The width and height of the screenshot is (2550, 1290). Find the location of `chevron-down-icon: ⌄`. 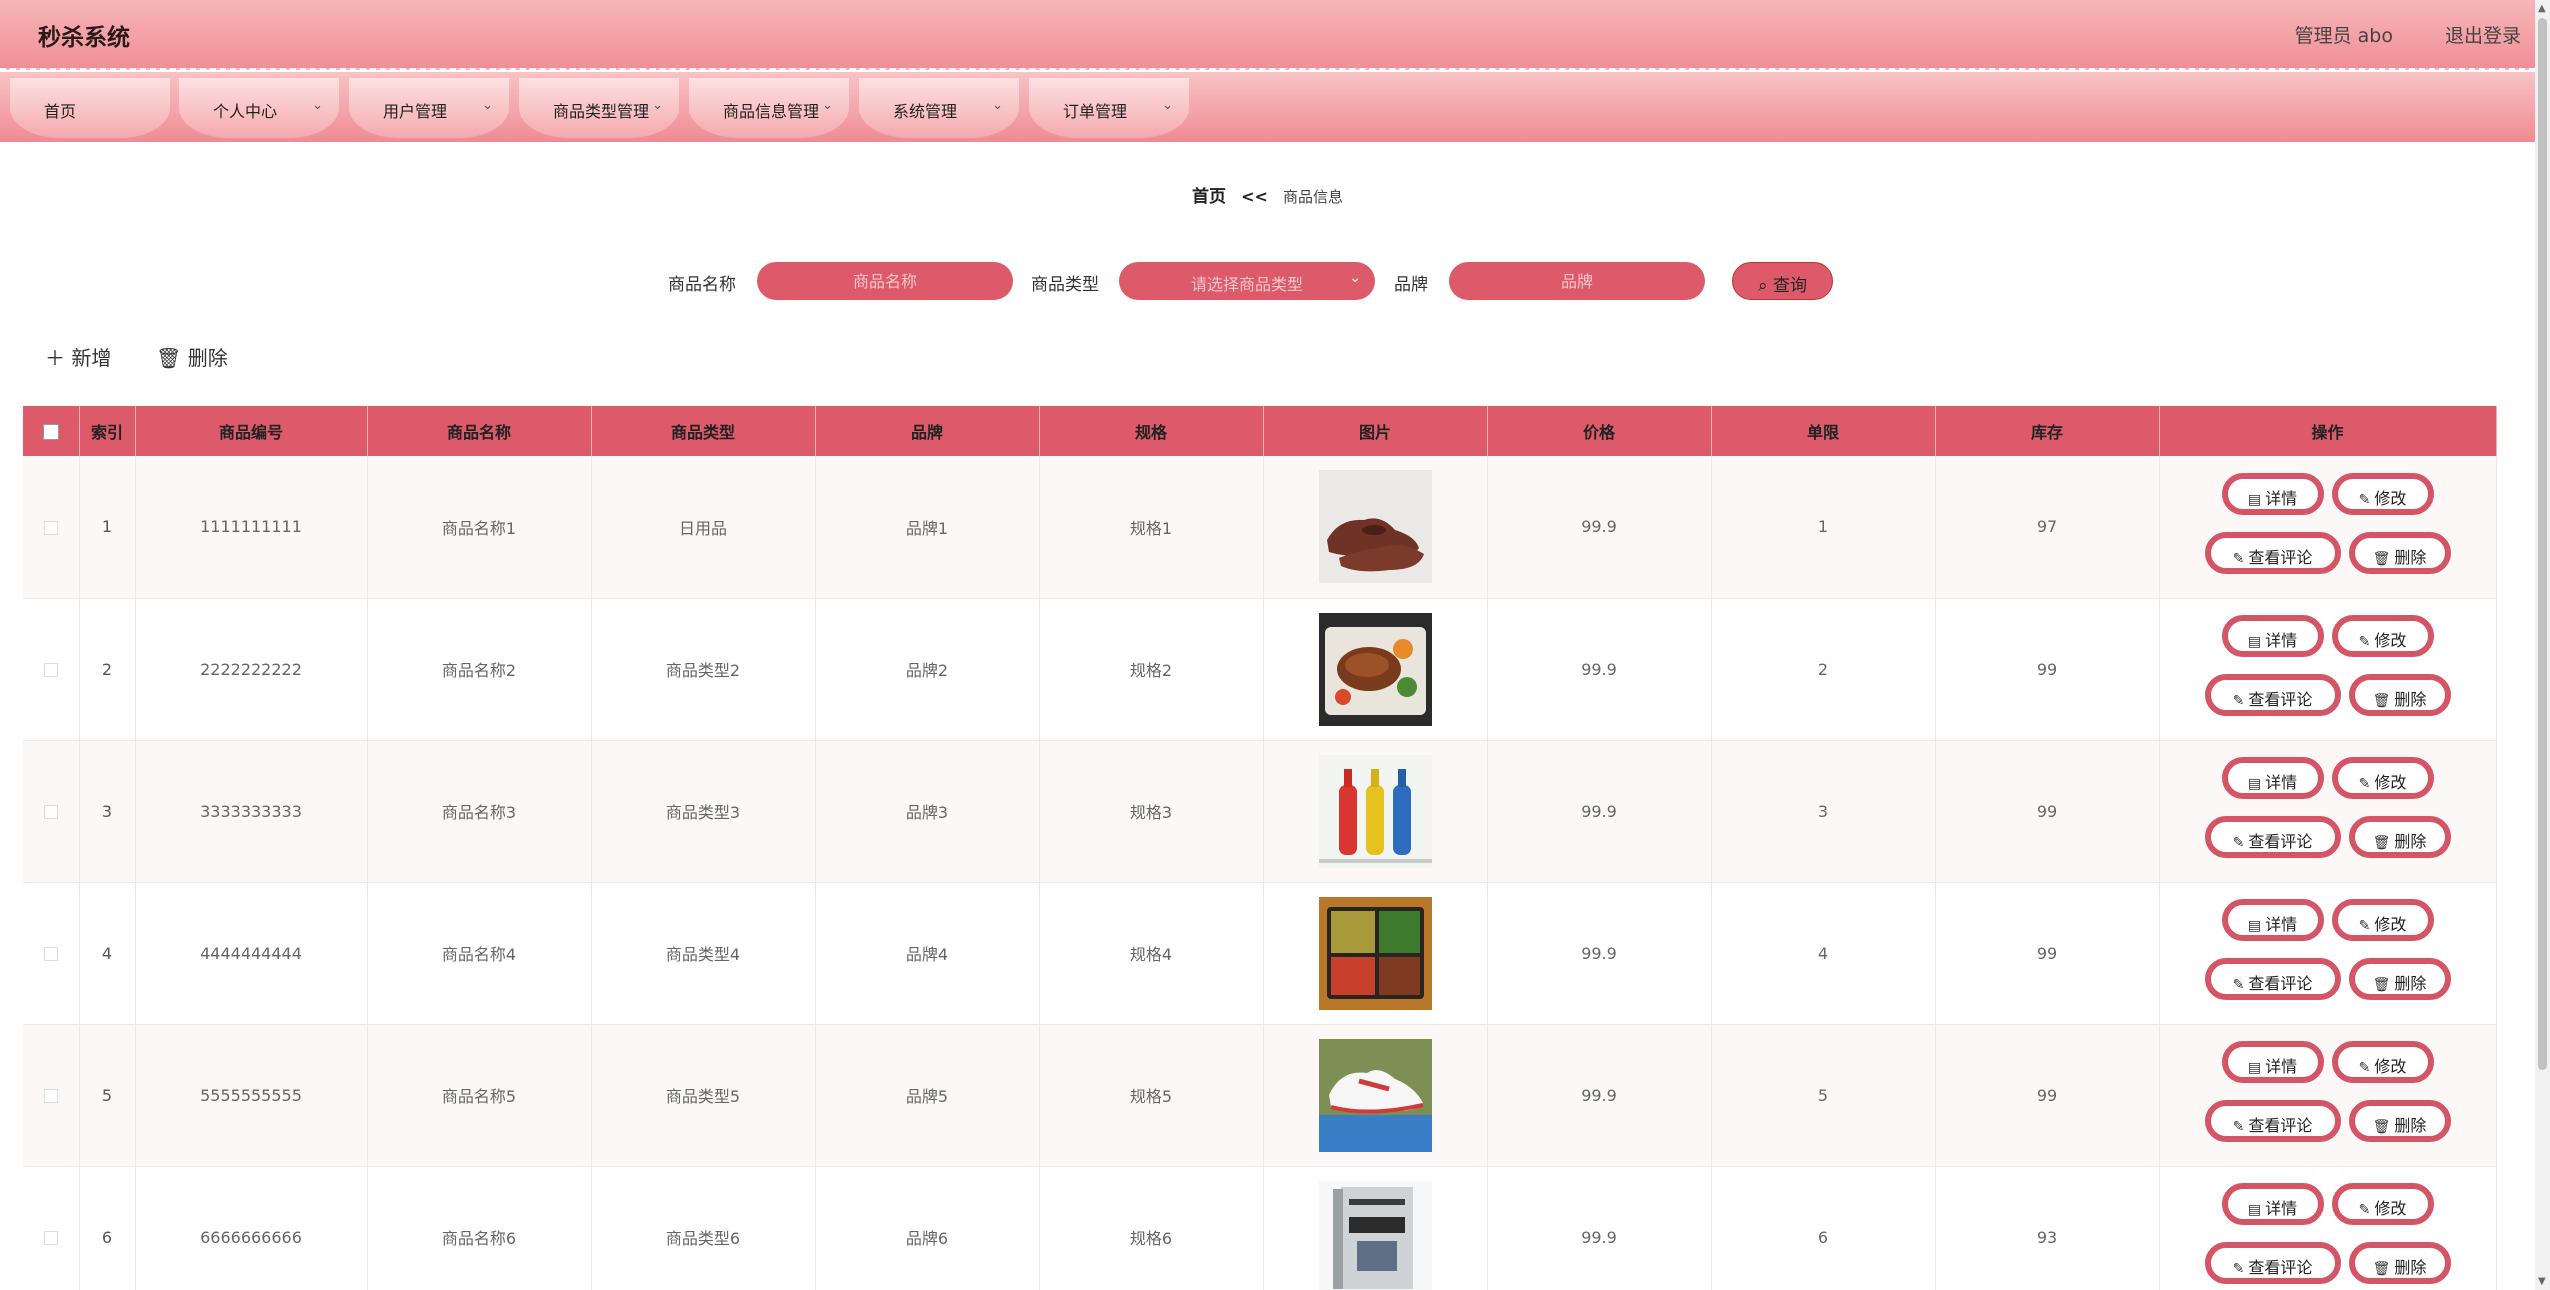

chevron-down-icon: ⌄ is located at coordinates (827, 105).